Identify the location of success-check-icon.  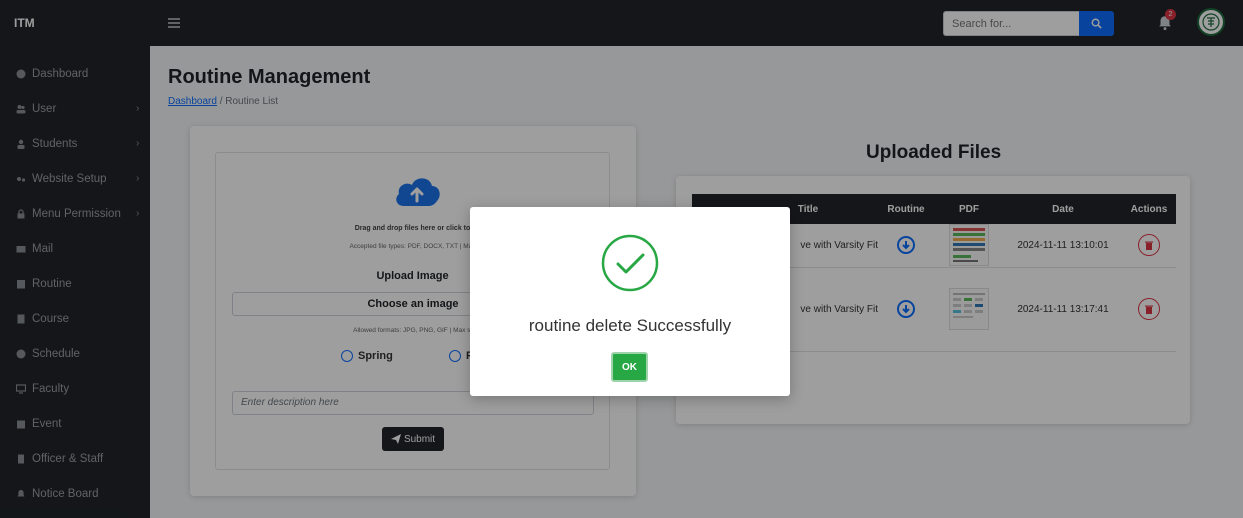
(630, 263).